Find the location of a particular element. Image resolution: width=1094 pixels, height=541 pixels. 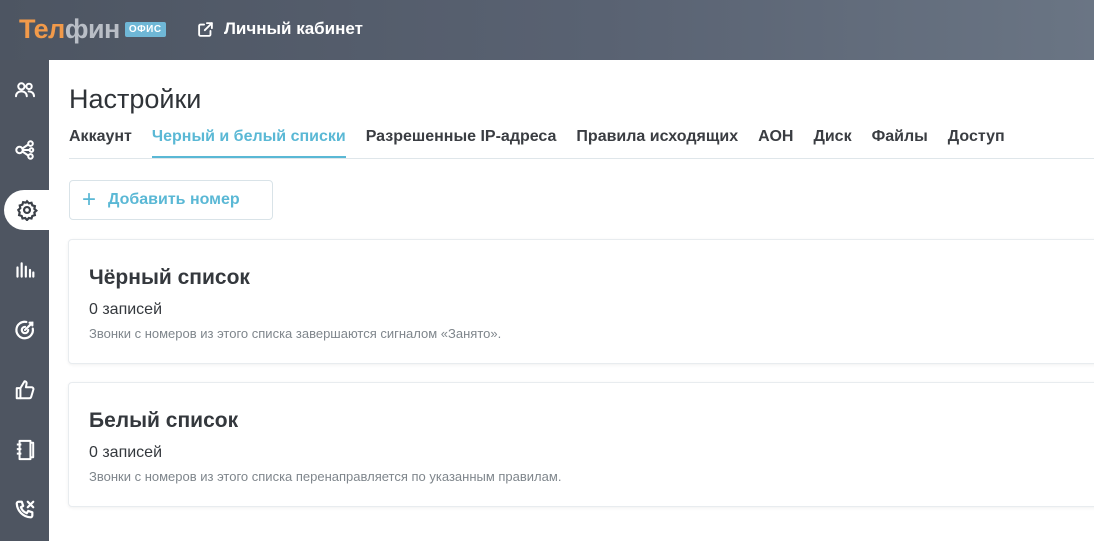

logo-wordmark-part-2: фин is located at coordinates (92, 28).